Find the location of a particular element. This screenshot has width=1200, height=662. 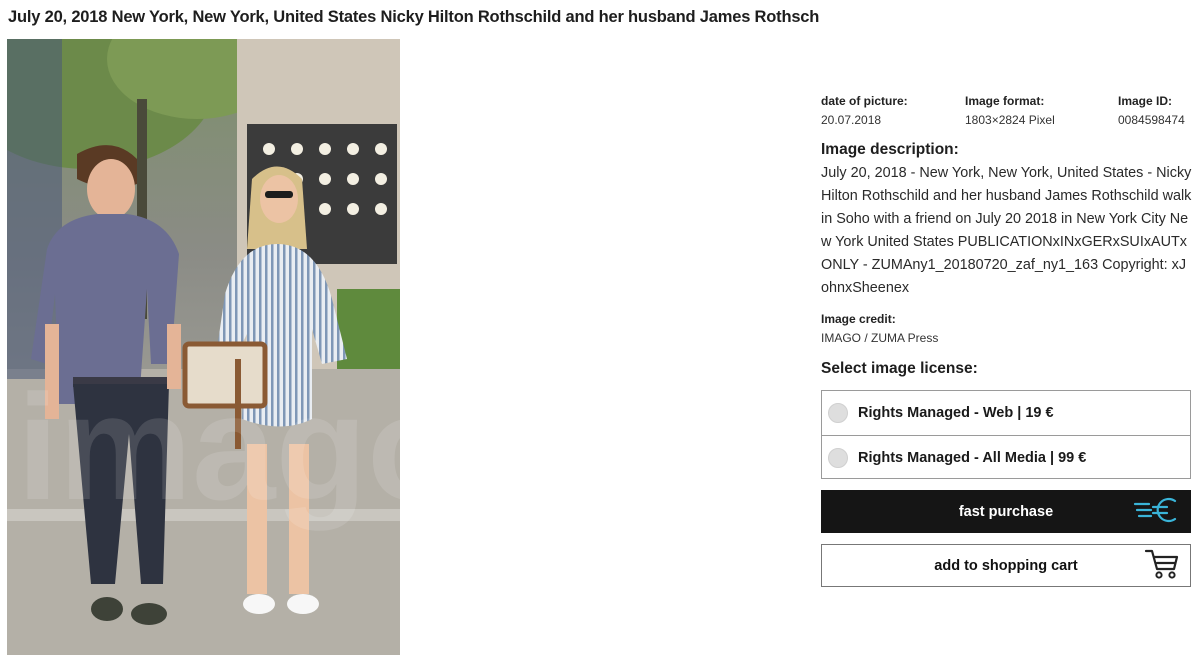

id-field: Image ID: 0084598474 is located at coordinates (1151, 111).